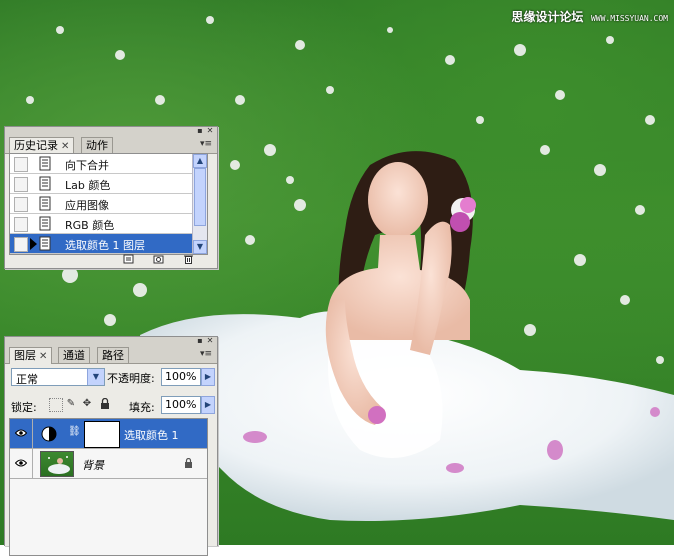 Image resolution: width=674 pixels, height=556 pixels. I want to click on tab-paths-label: 路径, so click(113, 355).